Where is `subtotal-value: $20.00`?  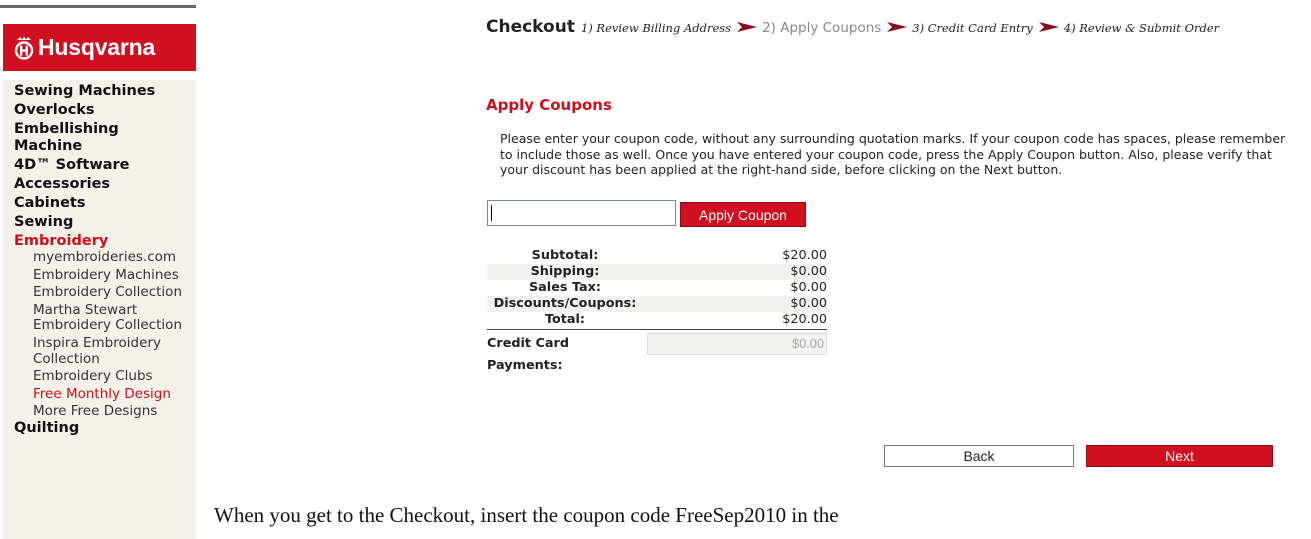 subtotal-value: $20.00 is located at coordinates (804, 255).